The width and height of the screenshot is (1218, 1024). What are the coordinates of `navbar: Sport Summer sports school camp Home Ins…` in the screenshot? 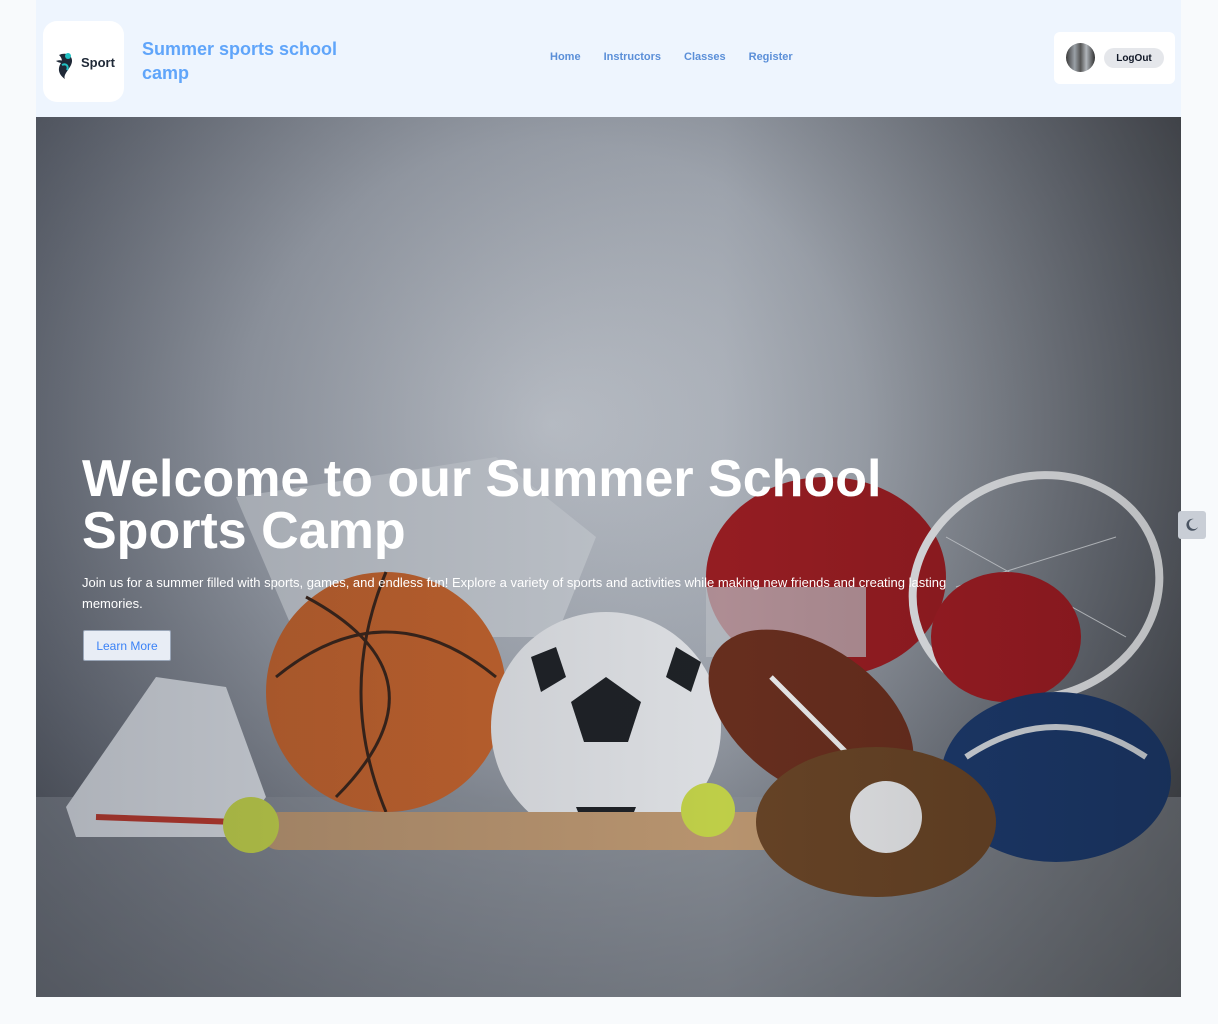 It's located at (608, 58).